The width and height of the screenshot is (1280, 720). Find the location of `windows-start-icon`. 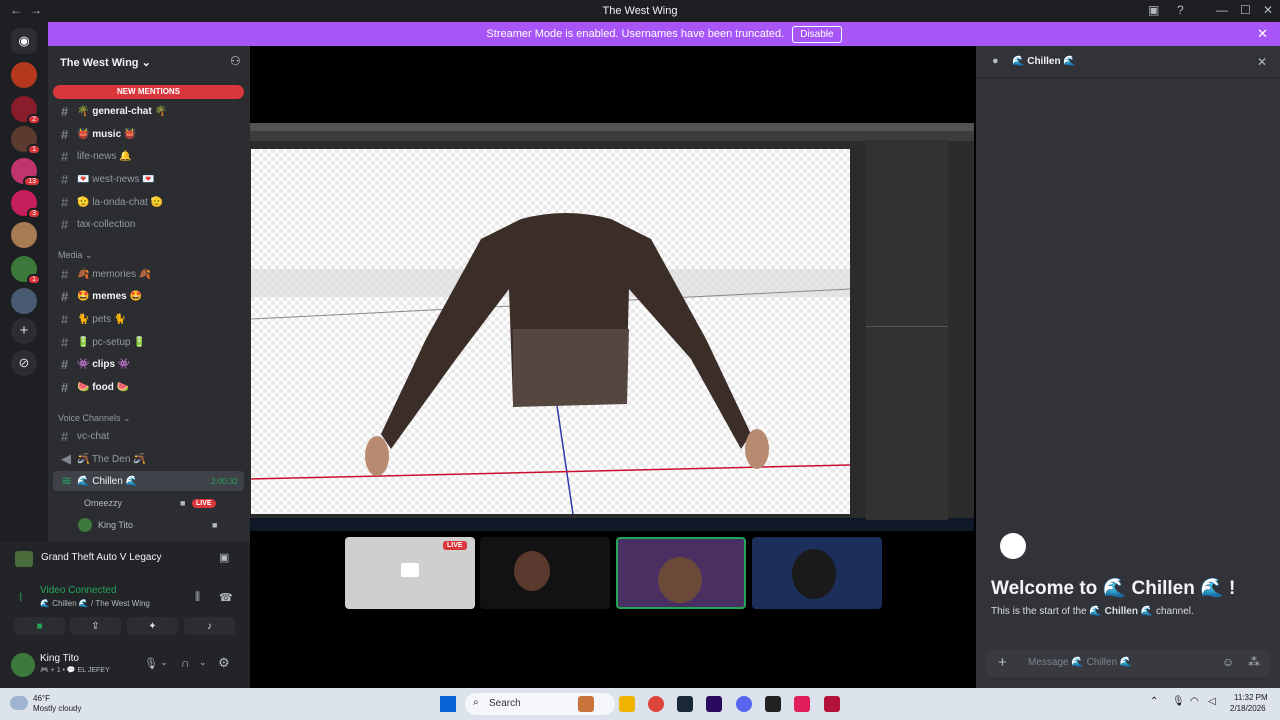

windows-start-icon is located at coordinates (448, 704).